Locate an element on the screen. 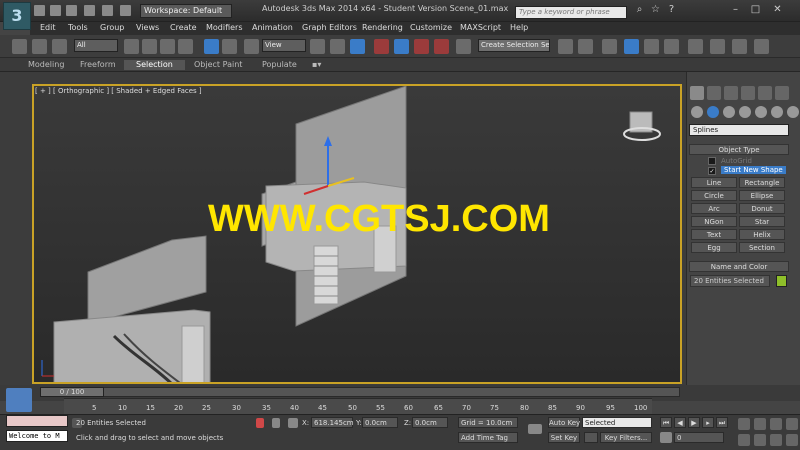  menu-maxscript: MAXScript is located at coordinates (480, 27).